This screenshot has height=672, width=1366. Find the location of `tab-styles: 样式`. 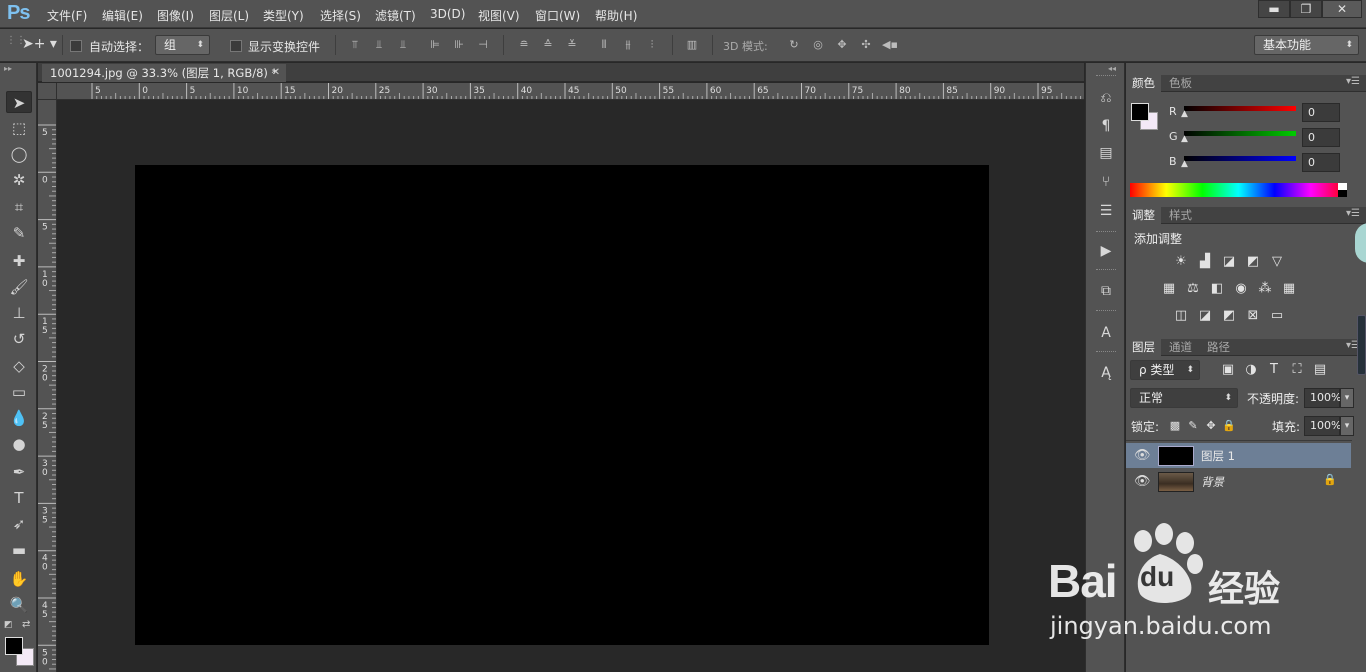

tab-styles: 样式 is located at coordinates (1180, 215).